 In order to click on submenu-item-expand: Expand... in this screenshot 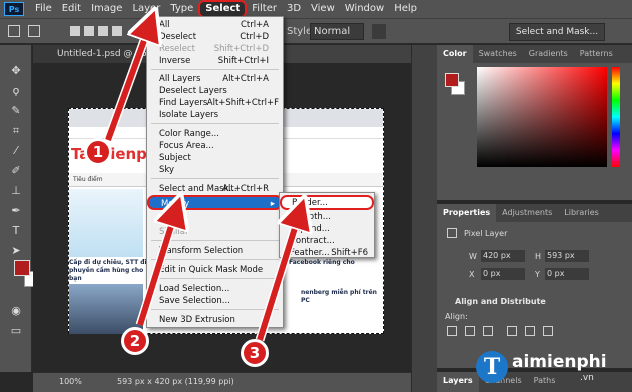, I will do `click(327, 229)`.